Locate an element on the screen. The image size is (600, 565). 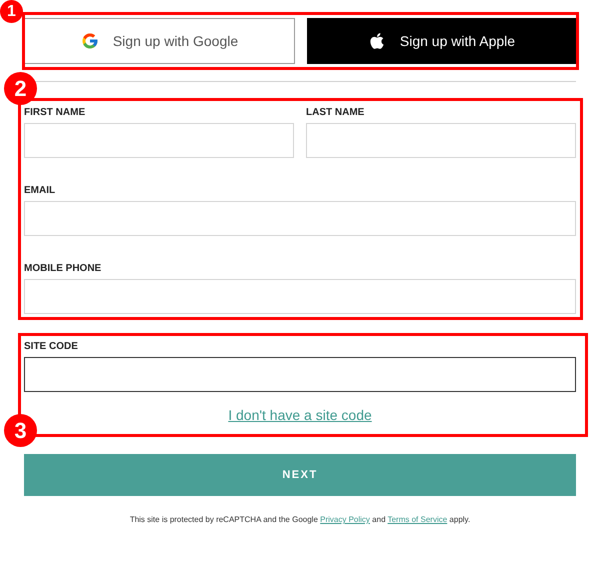
next-button: NEXT is located at coordinates (300, 475).